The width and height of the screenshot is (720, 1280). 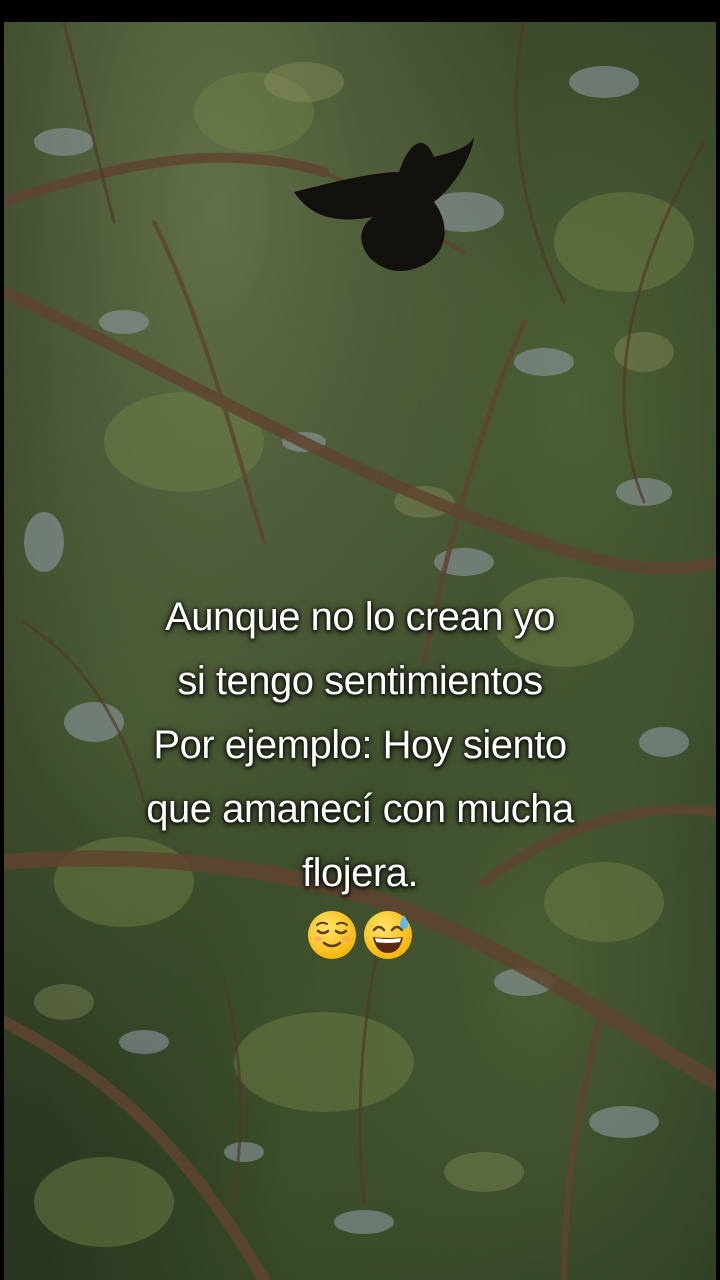 What do you see at coordinates (388, 935) in the screenshot?
I see `grinning-face-with-sweat-icon` at bounding box center [388, 935].